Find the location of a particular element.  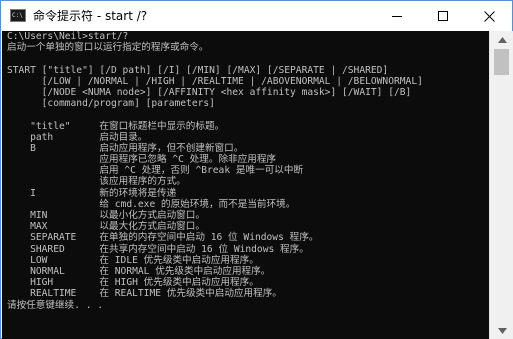

maximize-icon is located at coordinates (443, 16).